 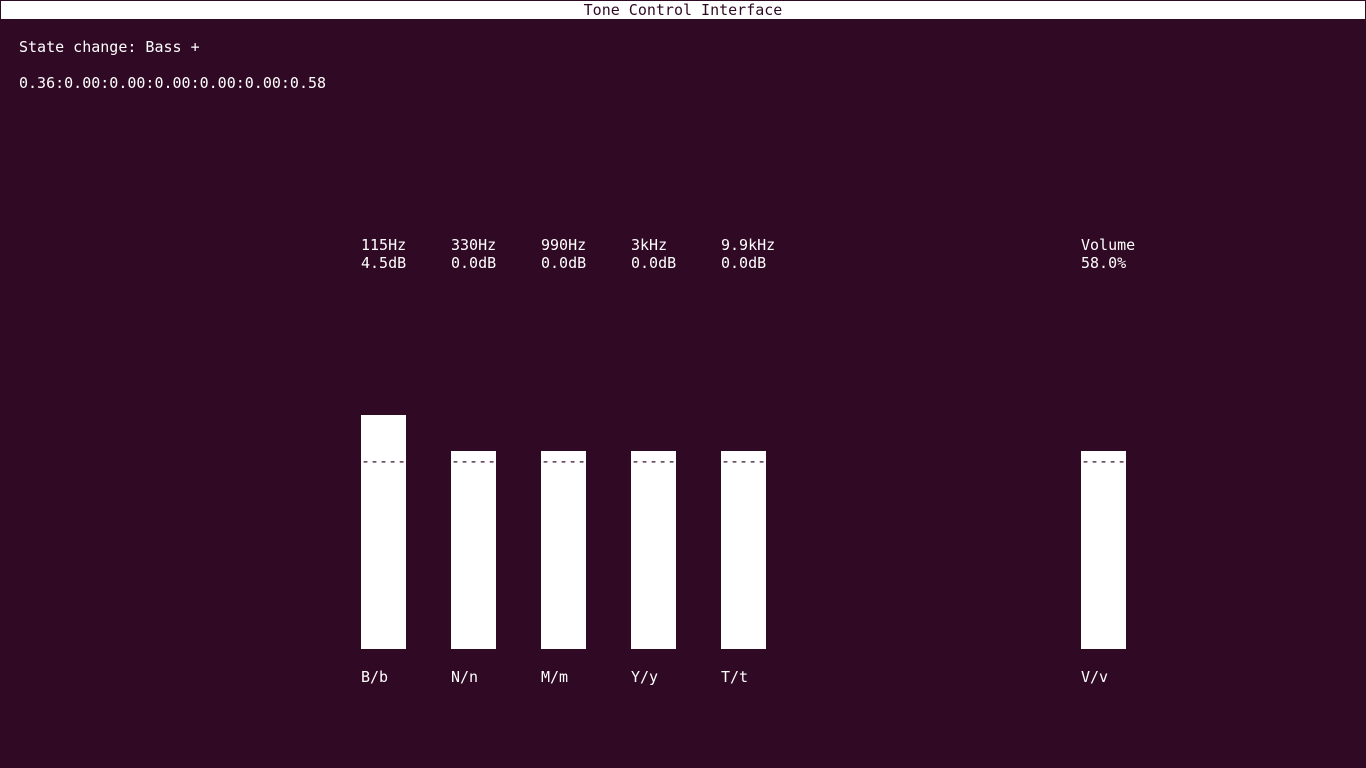 I want to click on band-slider-low-mid, so click(x=473, y=550).